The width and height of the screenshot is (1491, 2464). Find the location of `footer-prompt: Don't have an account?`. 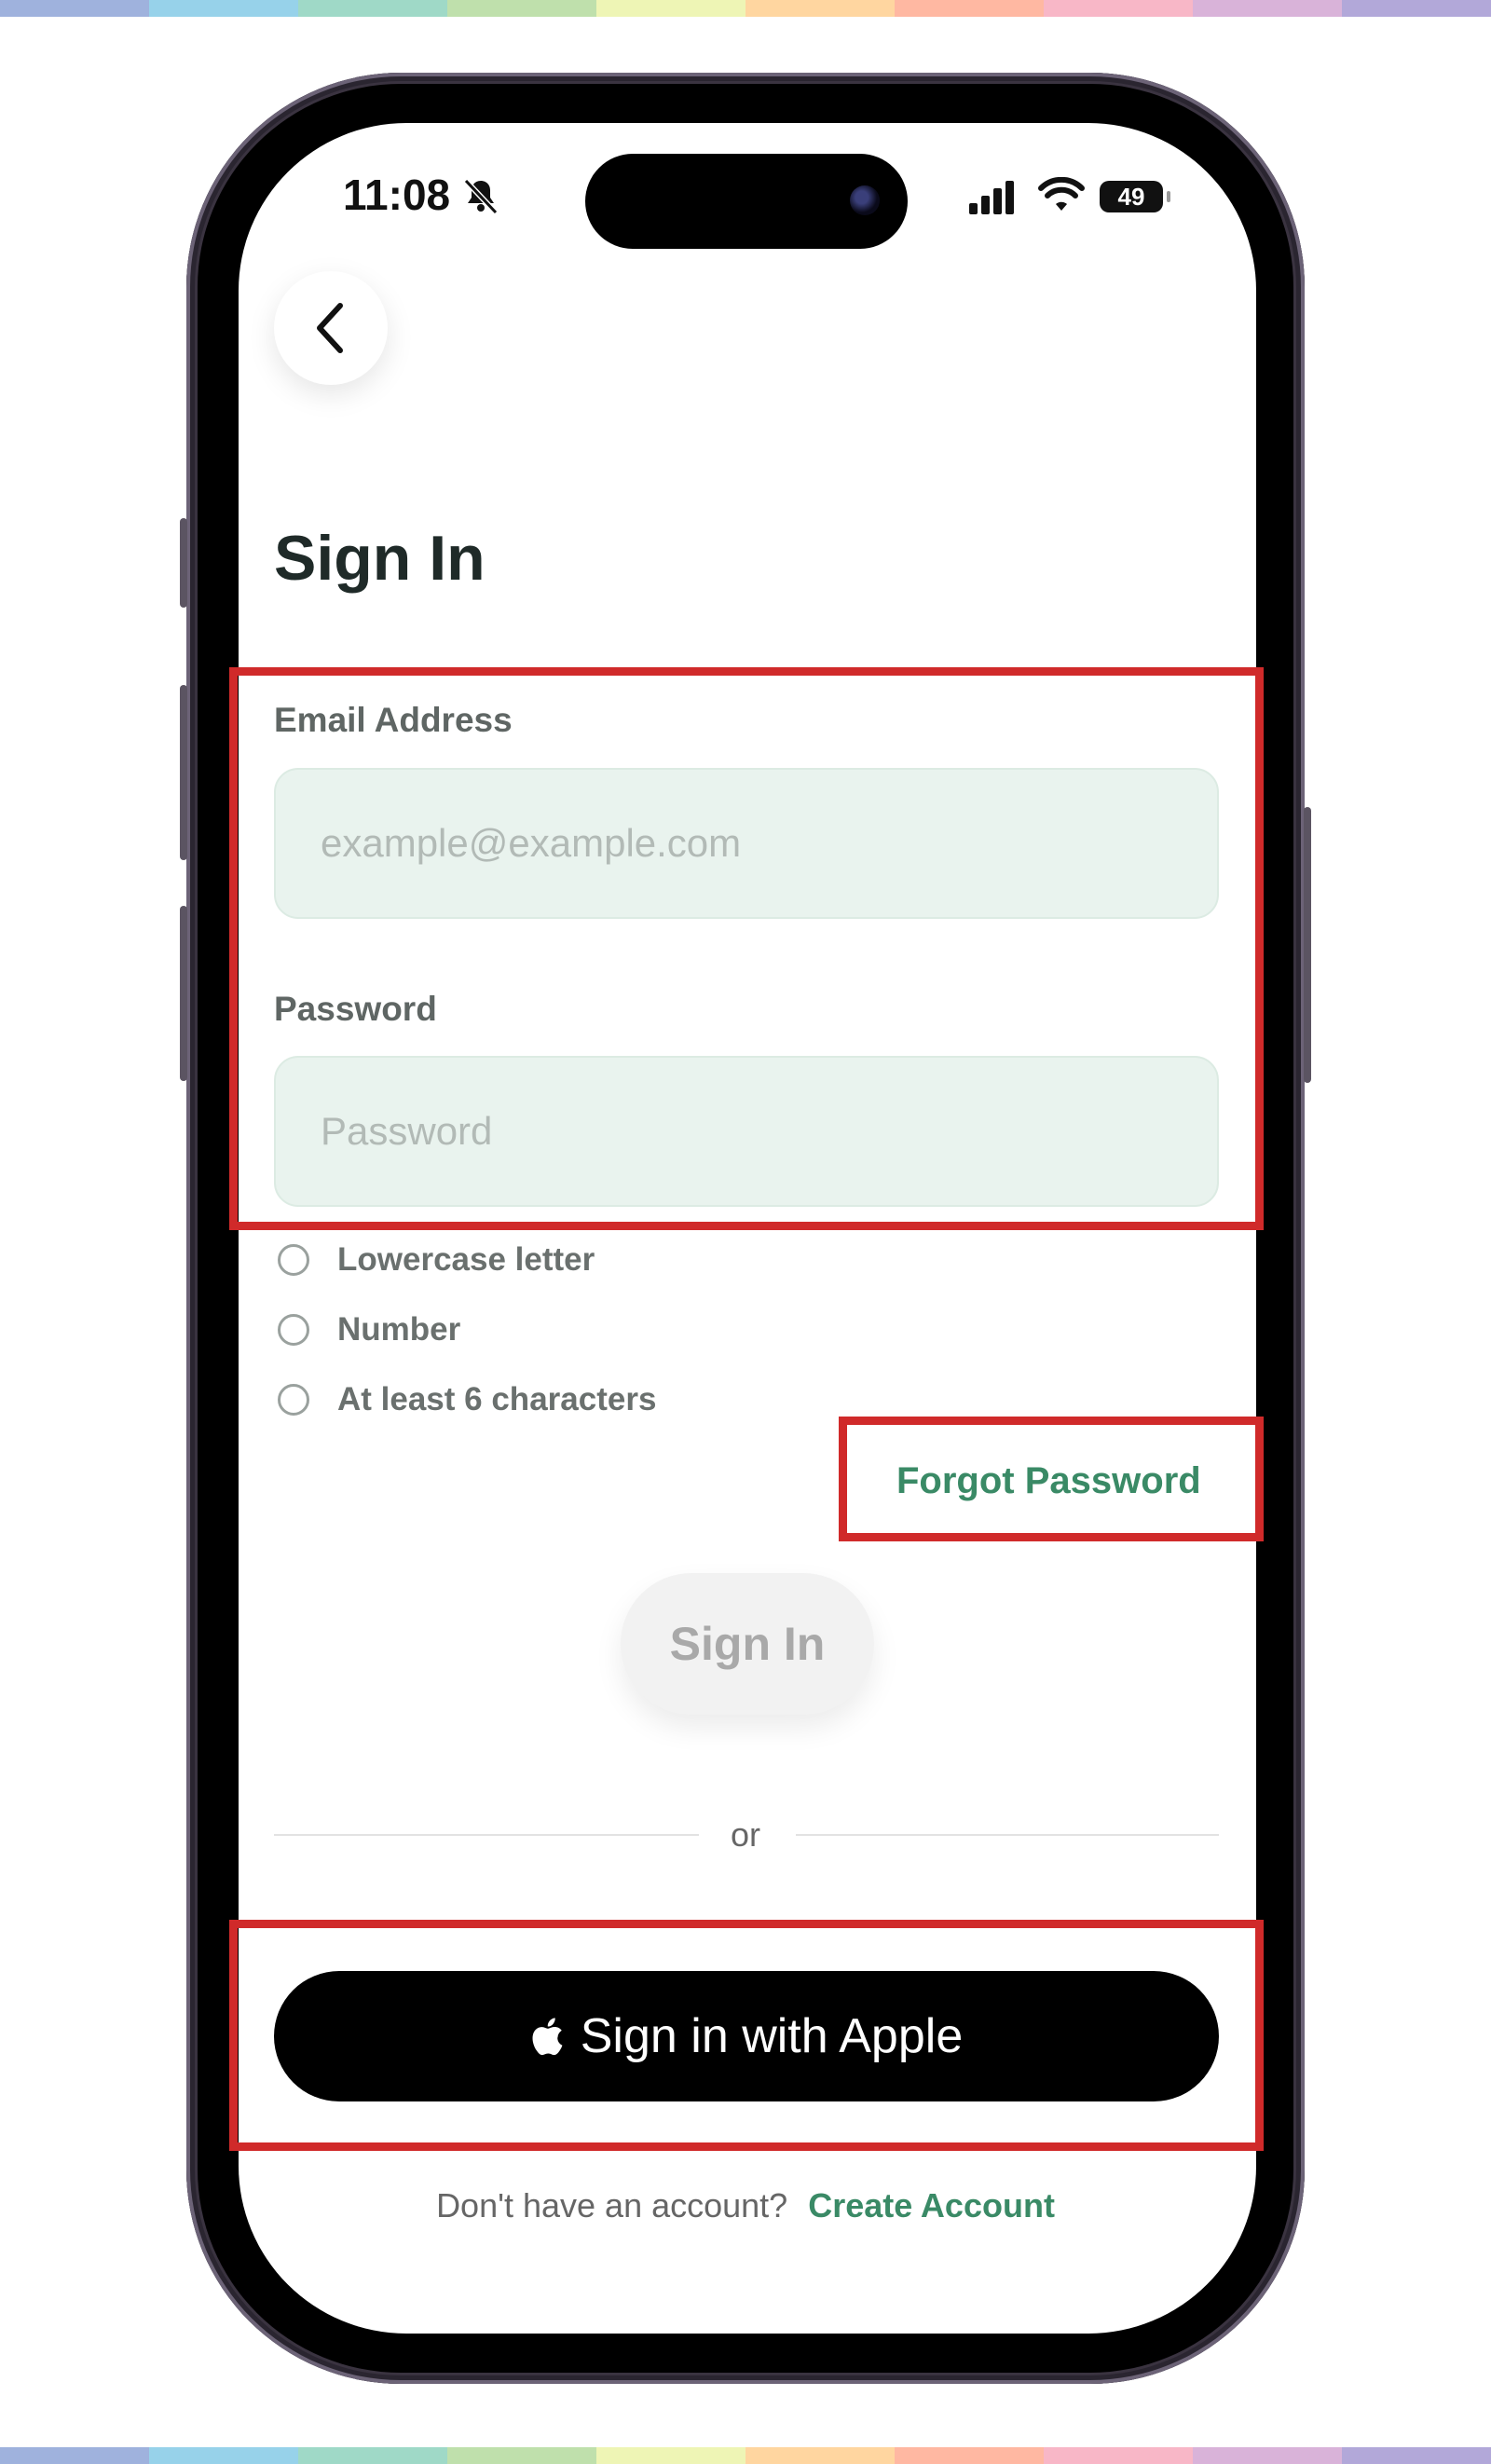

footer-prompt: Don't have an account? is located at coordinates (612, 2205).